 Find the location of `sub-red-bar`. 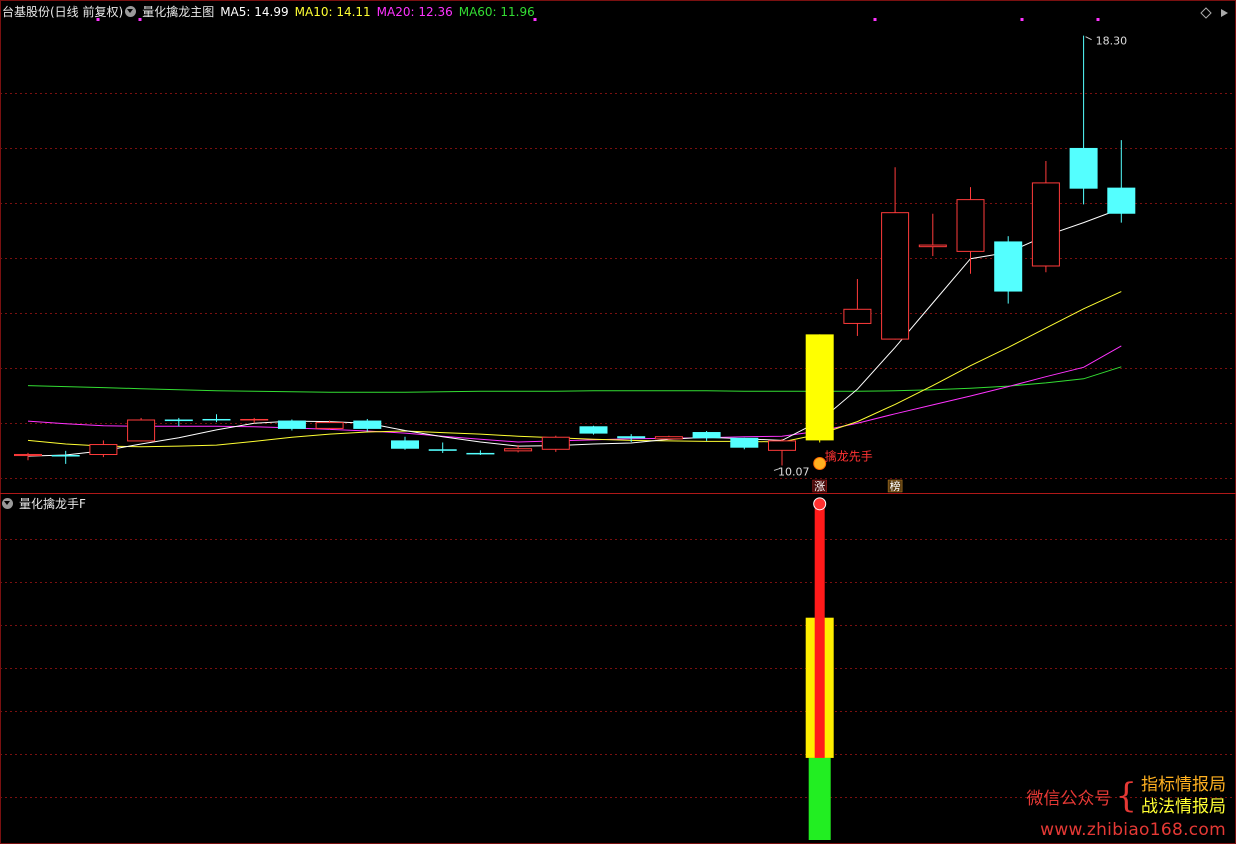

sub-red-bar is located at coordinates (819, 631).